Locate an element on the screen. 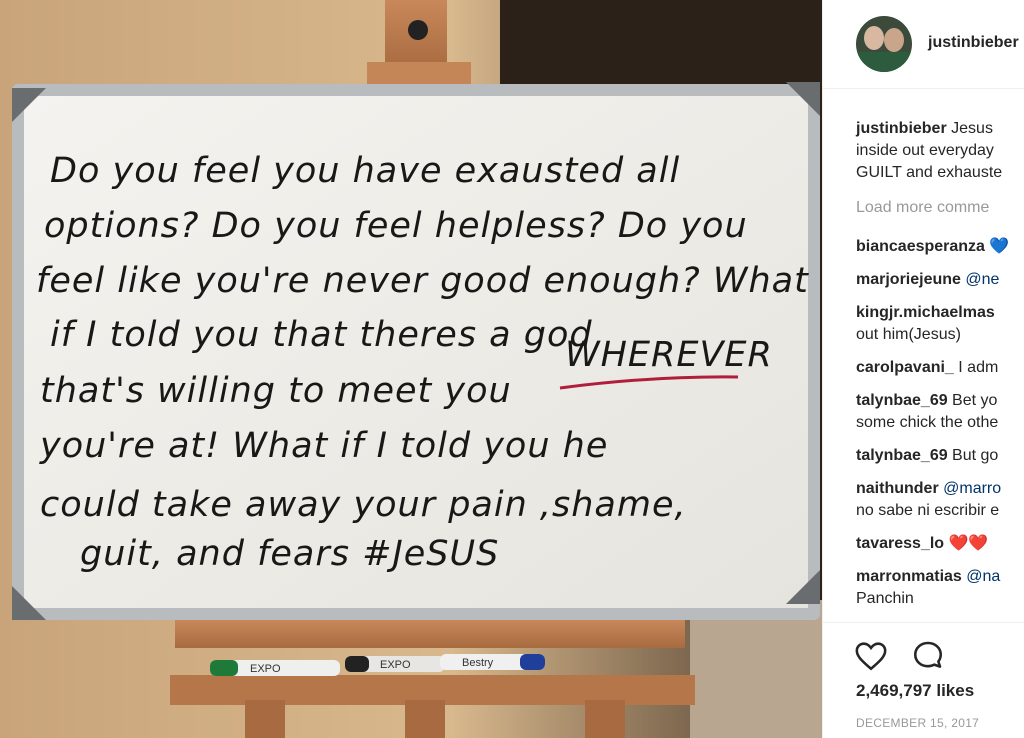  comment-username: marronmatias is located at coordinates (909, 576).